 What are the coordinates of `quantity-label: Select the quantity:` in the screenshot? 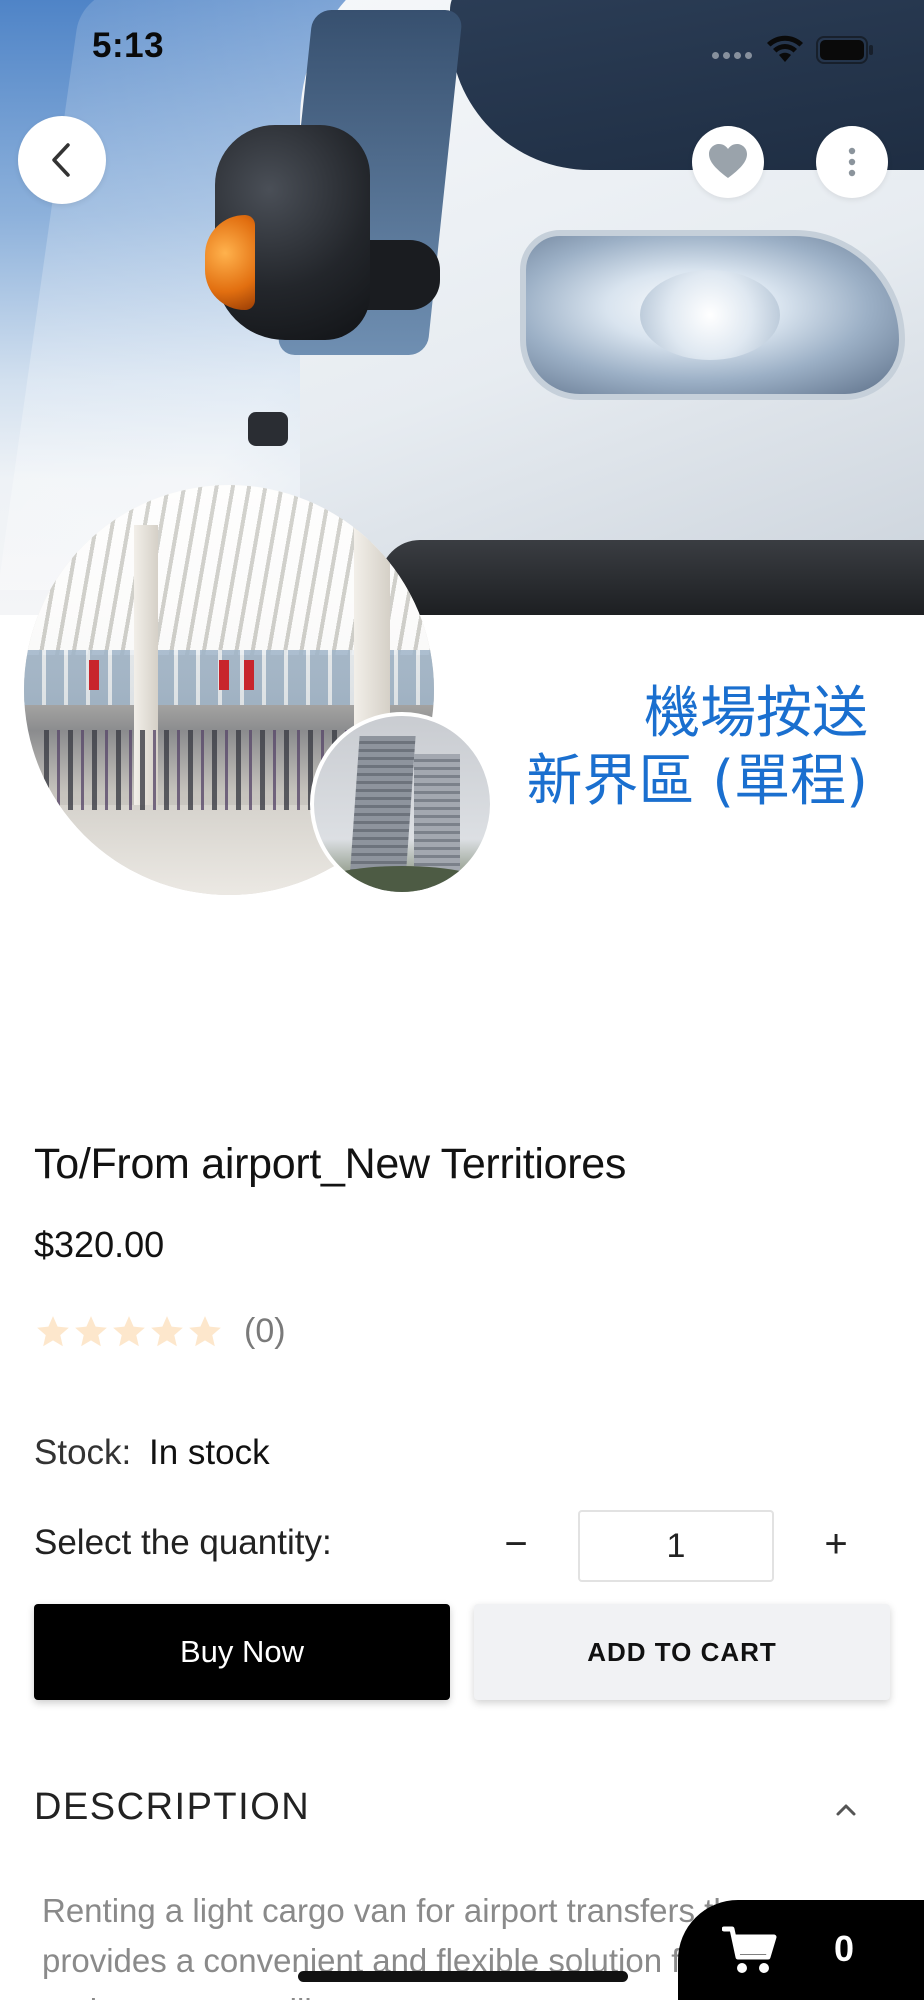 It's located at (183, 1542).